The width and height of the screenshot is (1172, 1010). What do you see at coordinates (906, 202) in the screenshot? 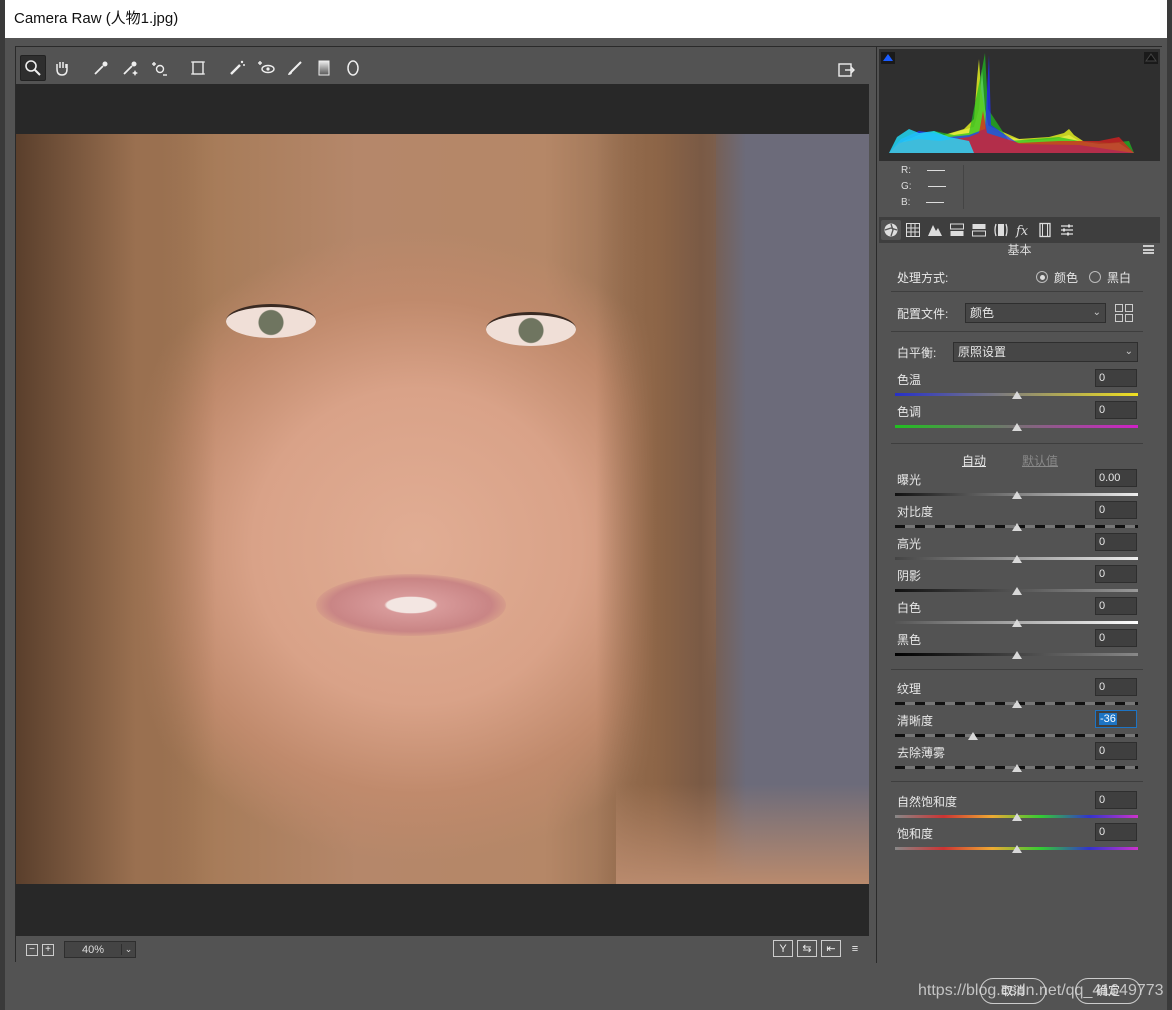
I see `b-label: B:` at bounding box center [906, 202].